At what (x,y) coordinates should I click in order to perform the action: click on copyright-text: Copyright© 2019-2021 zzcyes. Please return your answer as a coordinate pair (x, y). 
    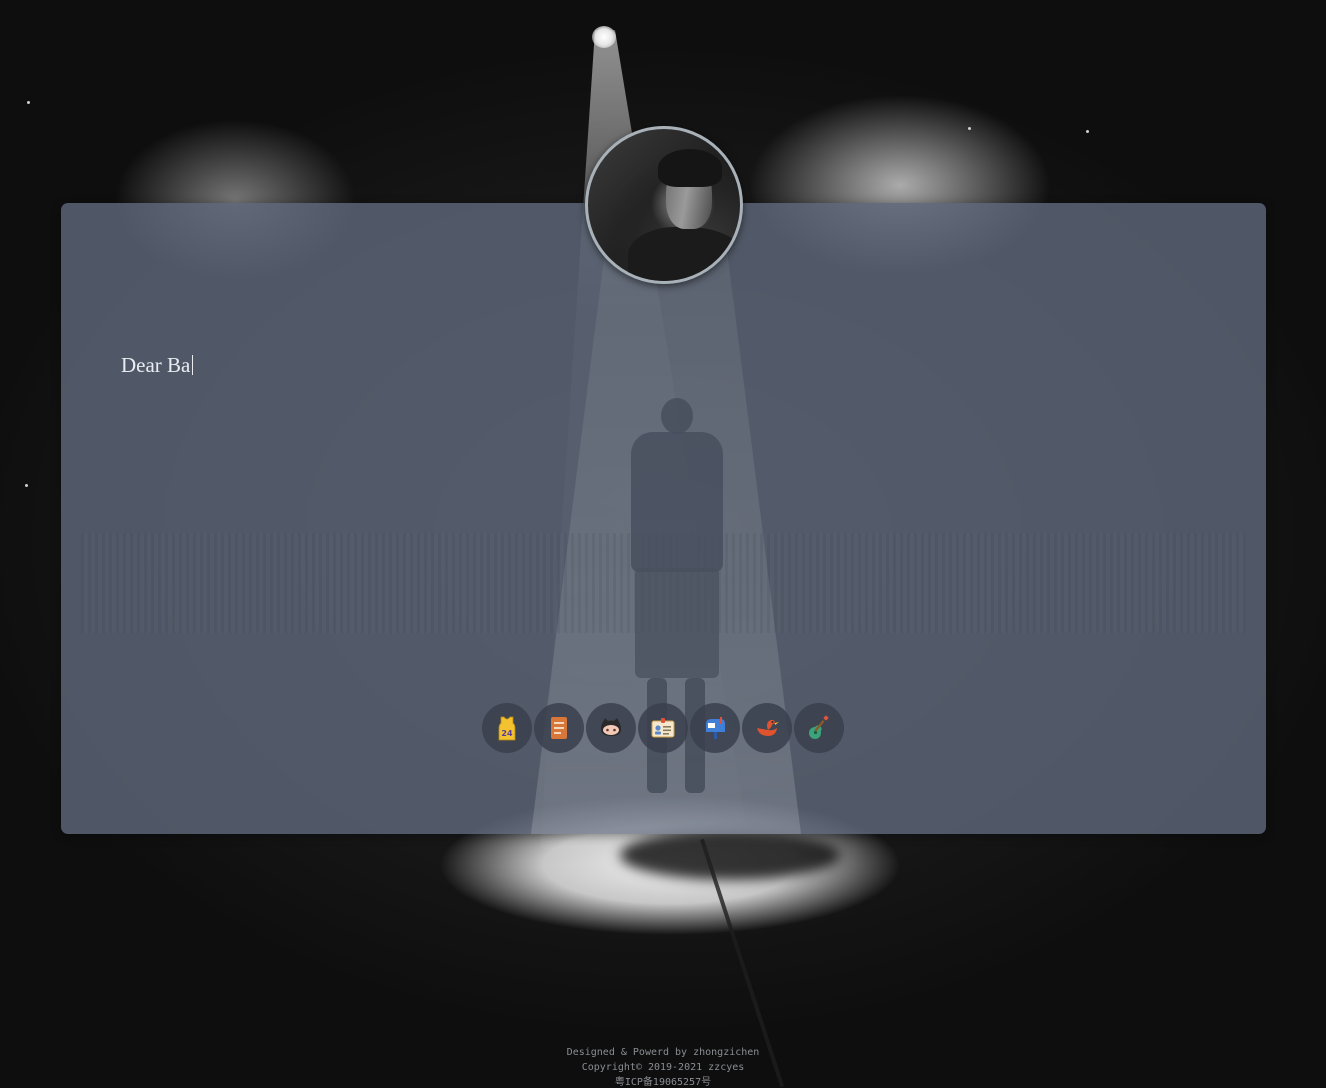
    Looking at the image, I should click on (663, 1067).